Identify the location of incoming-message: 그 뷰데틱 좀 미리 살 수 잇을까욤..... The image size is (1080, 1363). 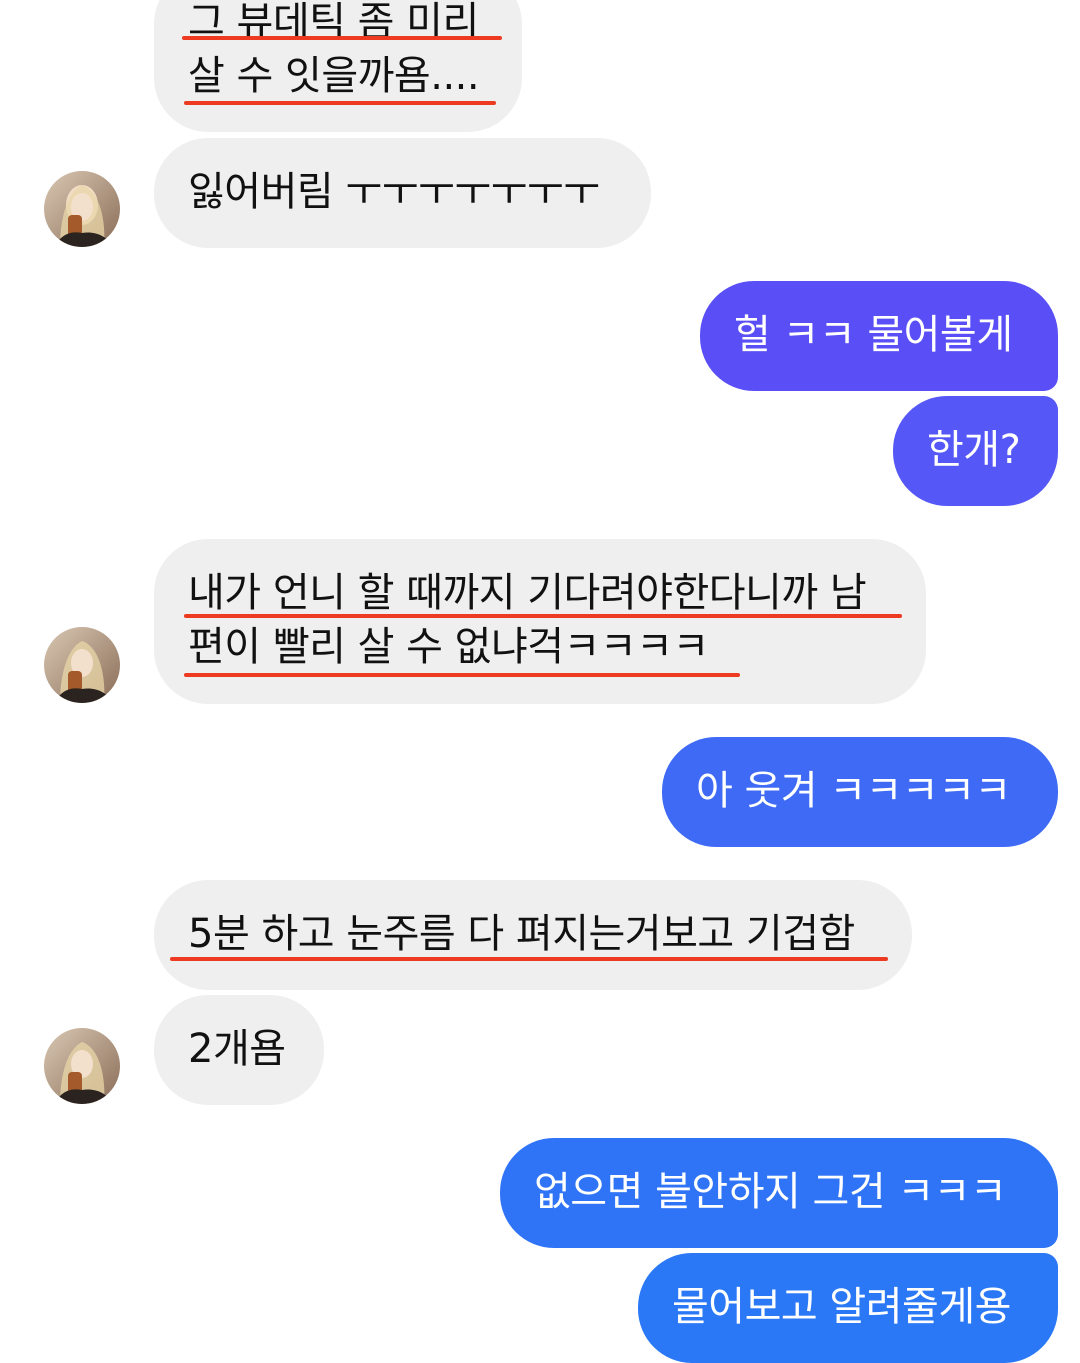
(338, 66).